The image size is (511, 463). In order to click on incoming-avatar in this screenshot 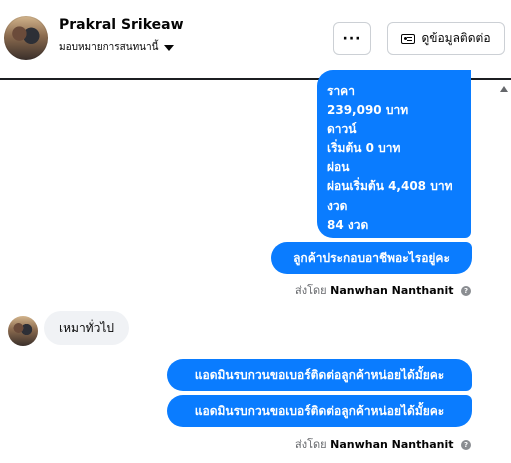, I will do `click(23, 331)`.